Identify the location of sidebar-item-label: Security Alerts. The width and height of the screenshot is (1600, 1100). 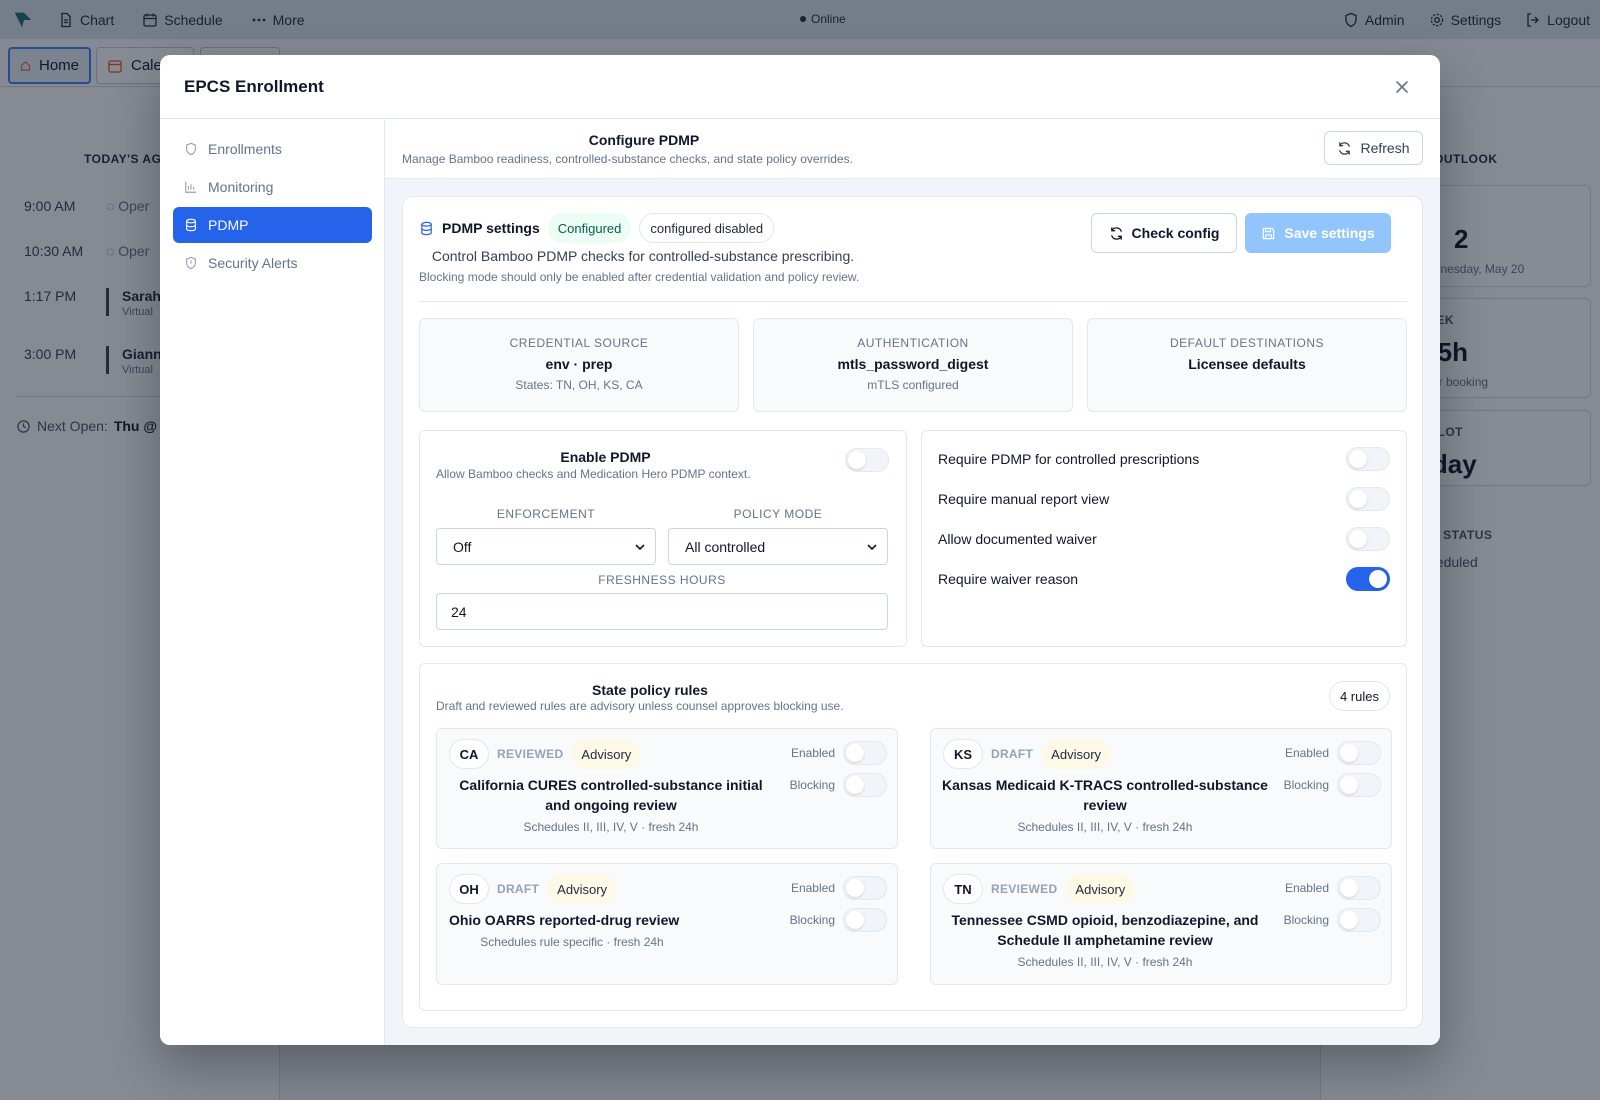
(253, 263).